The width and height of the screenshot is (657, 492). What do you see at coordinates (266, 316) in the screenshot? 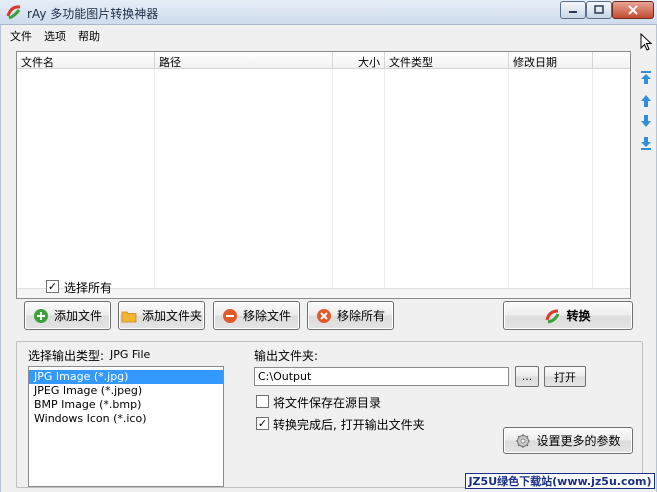
I see `remove-file-label: 移除文件` at bounding box center [266, 316].